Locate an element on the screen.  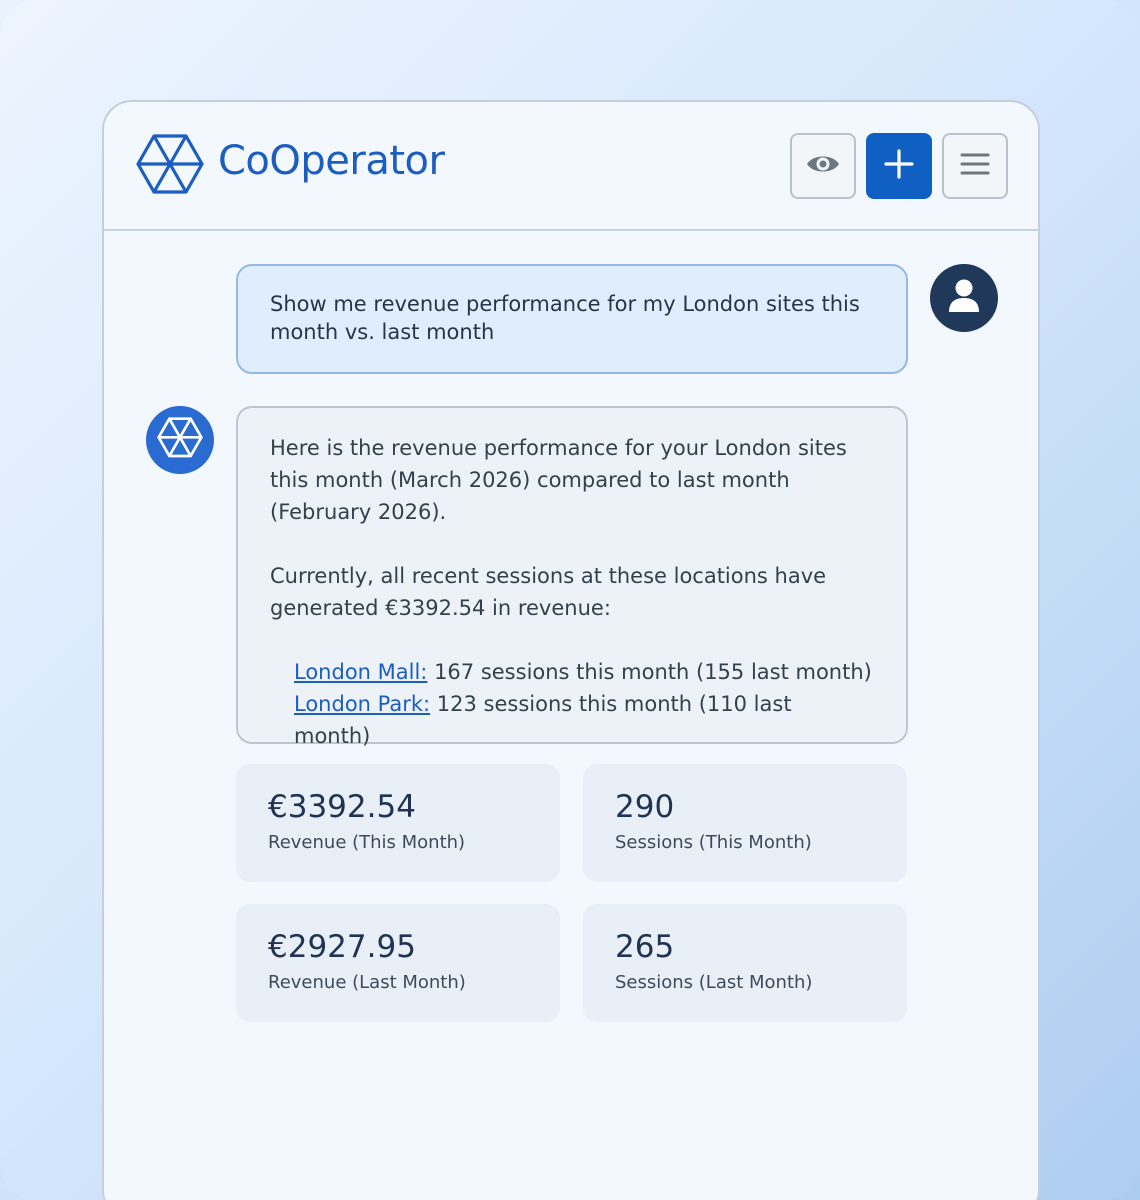
logo-icon is located at coordinates (170, 165).